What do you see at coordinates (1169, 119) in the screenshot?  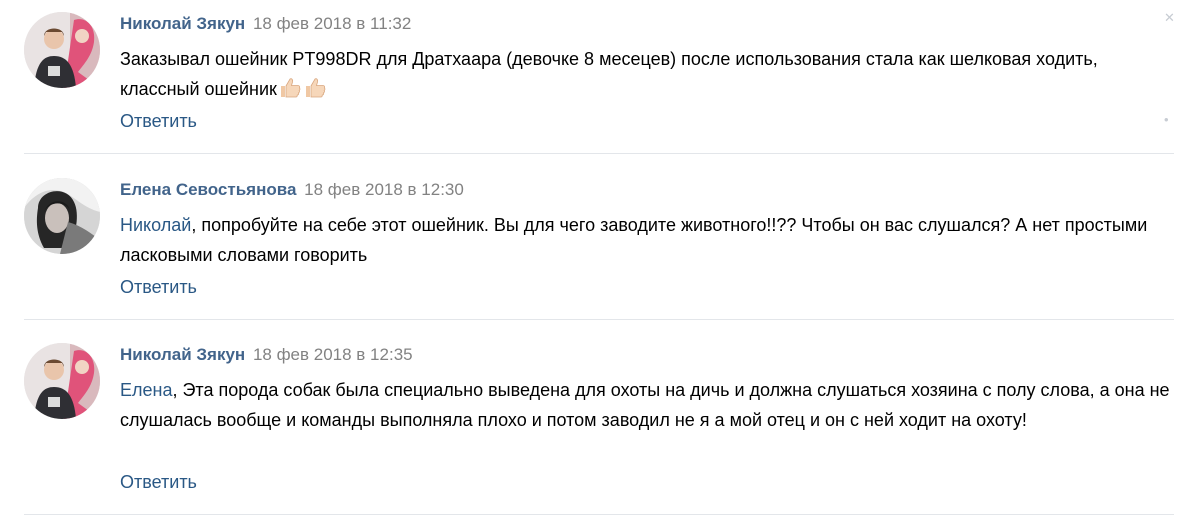 I see `like-icon: •` at bounding box center [1169, 119].